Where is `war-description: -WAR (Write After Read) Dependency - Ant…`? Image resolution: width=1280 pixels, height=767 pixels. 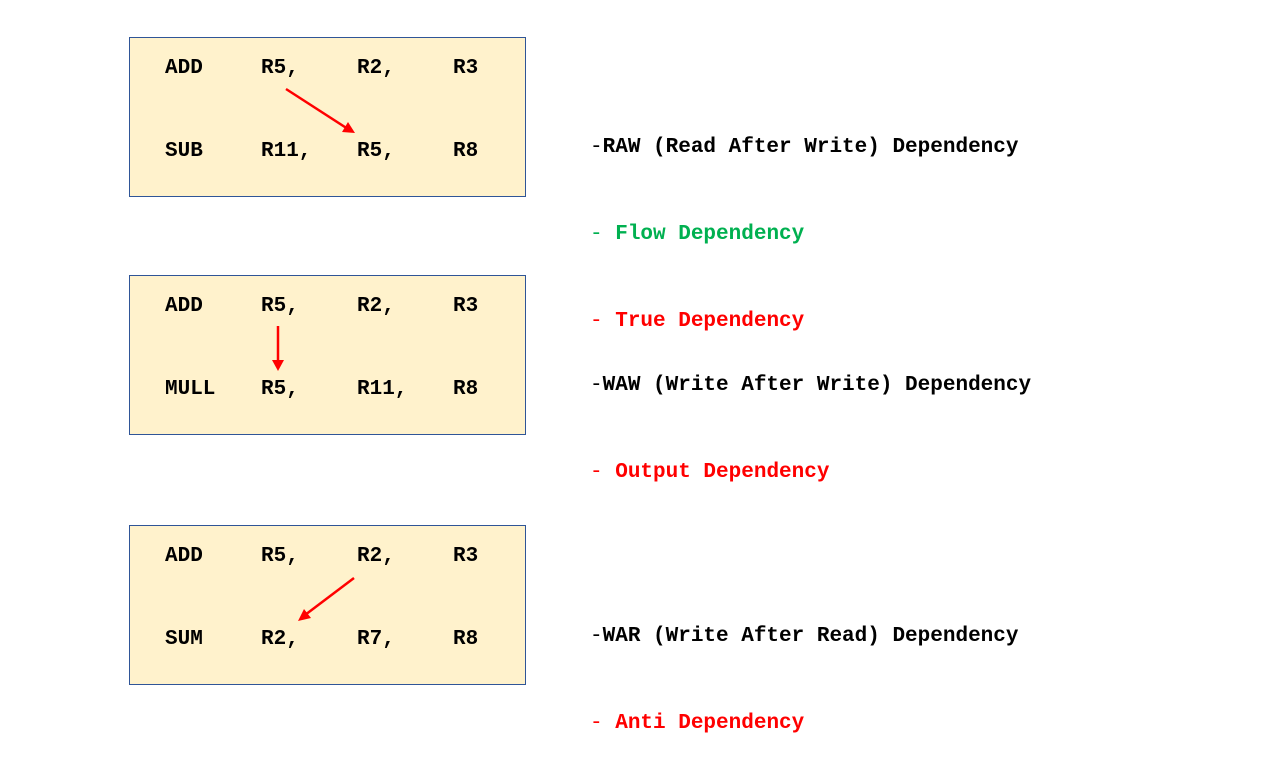
war-description: -WAR (Write After Read) Dependency - Ant… is located at coordinates (804, 665).